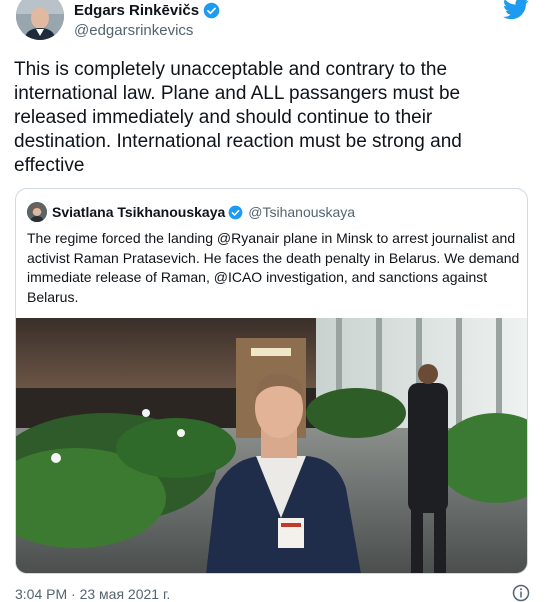 The width and height of the screenshot is (546, 602). What do you see at coordinates (147, 30) in the screenshot?
I see `author-handle: @edgarsrinkevics` at bounding box center [147, 30].